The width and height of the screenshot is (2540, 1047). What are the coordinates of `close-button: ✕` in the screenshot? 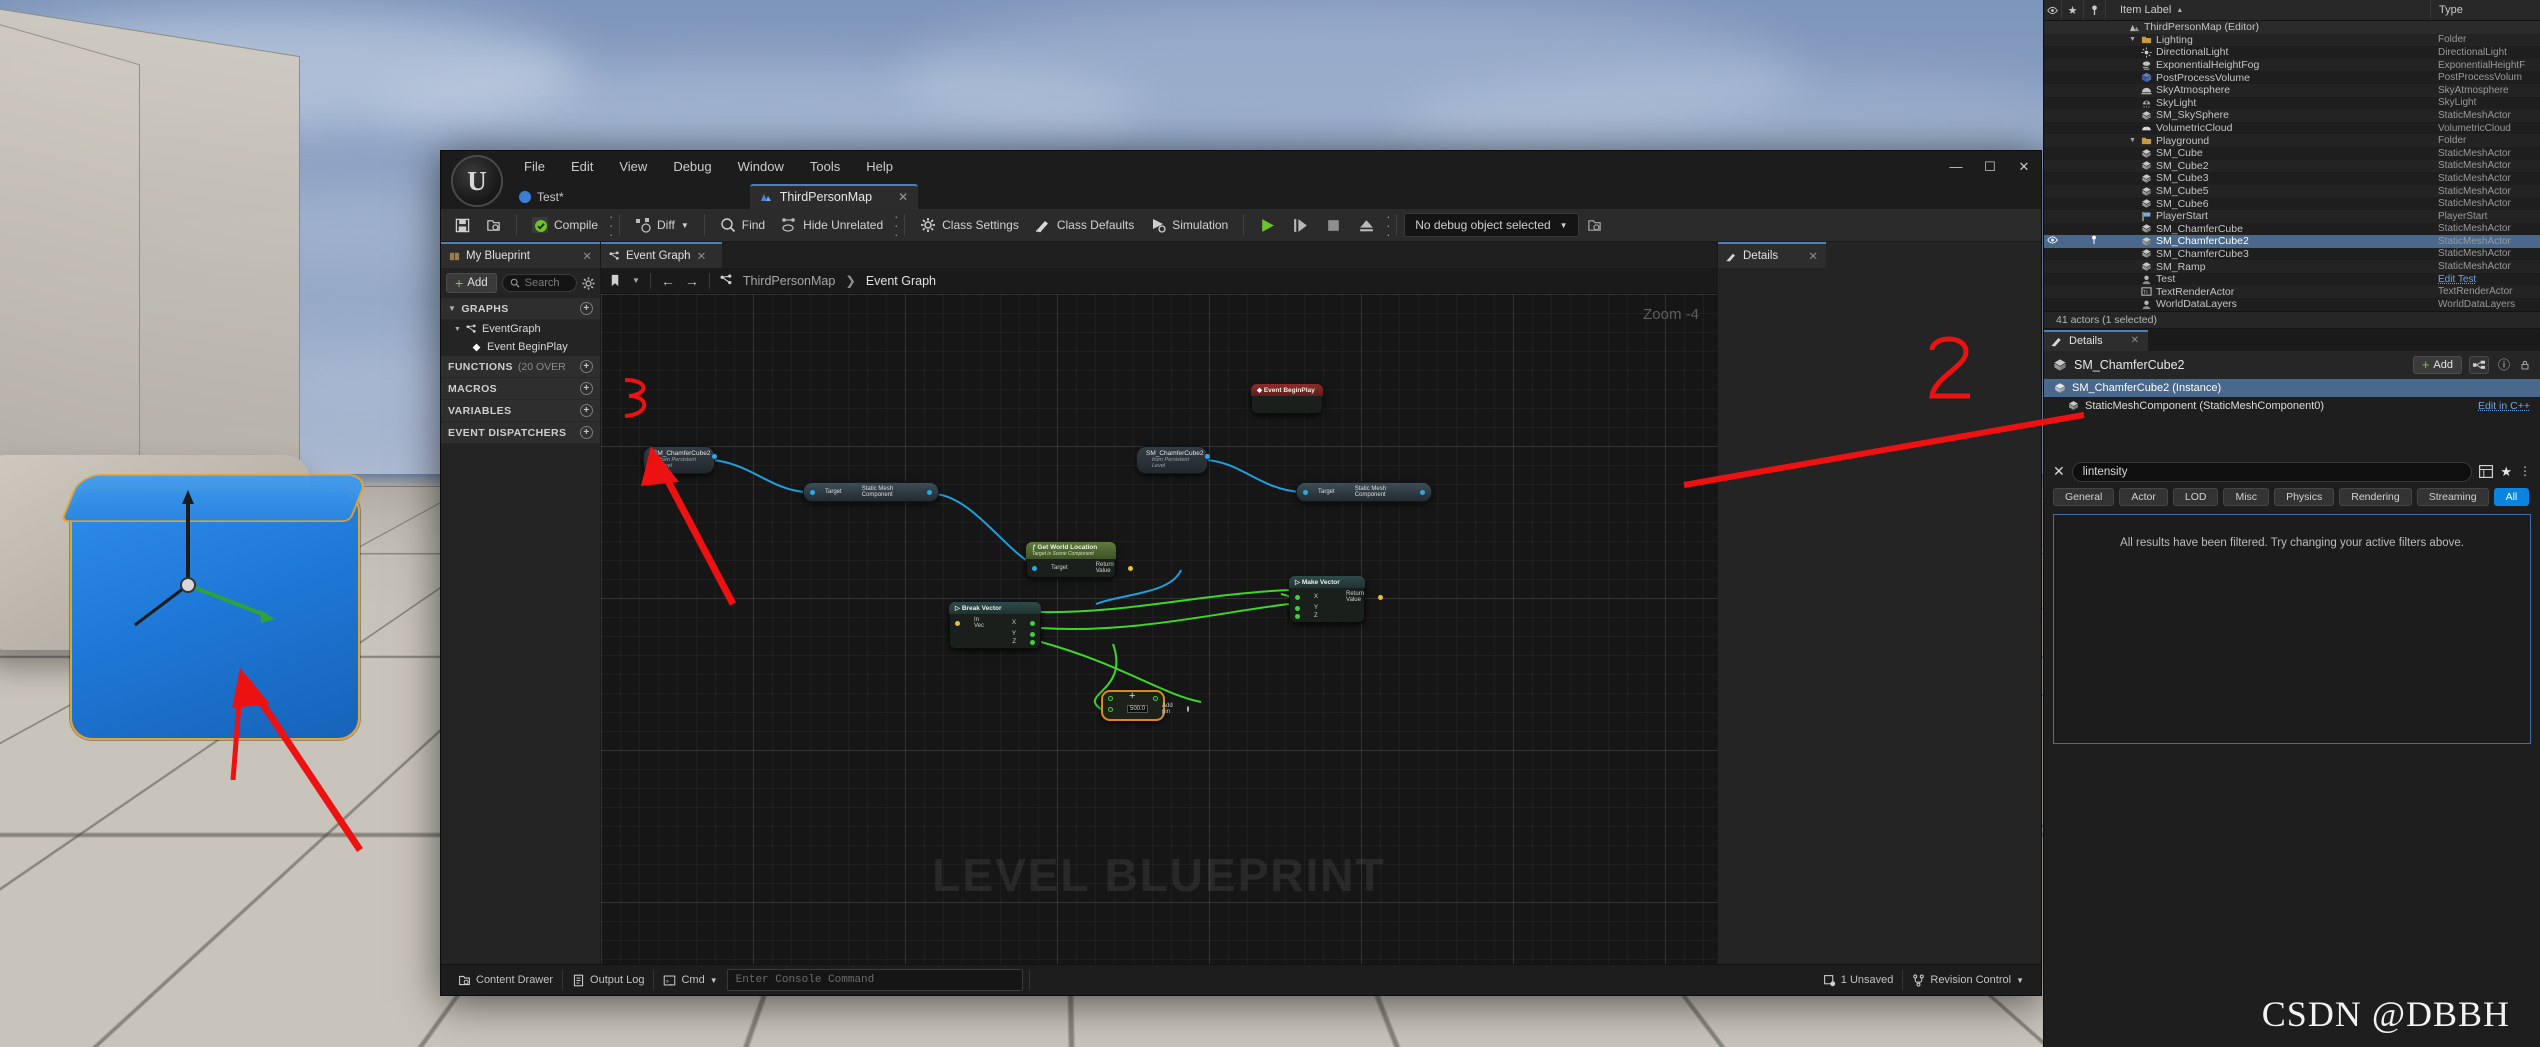 It's located at (2024, 166).